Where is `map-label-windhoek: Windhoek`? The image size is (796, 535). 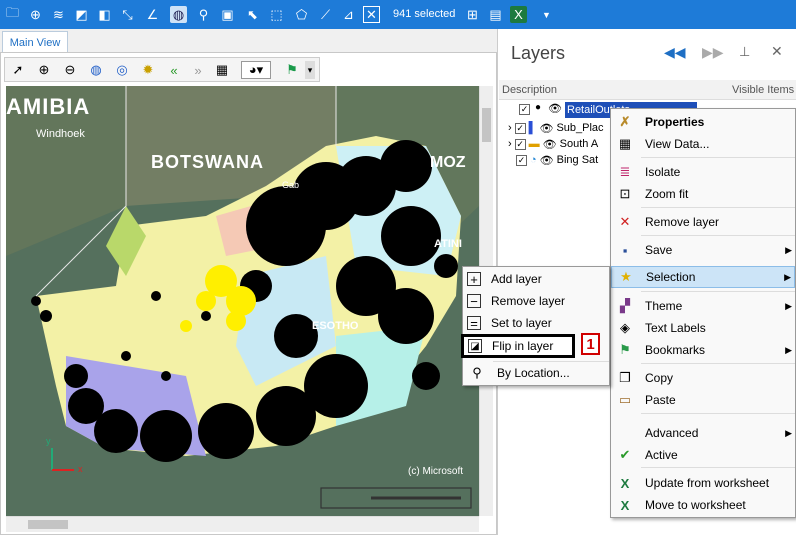 map-label-windhoek: Windhoek is located at coordinates (60, 134).